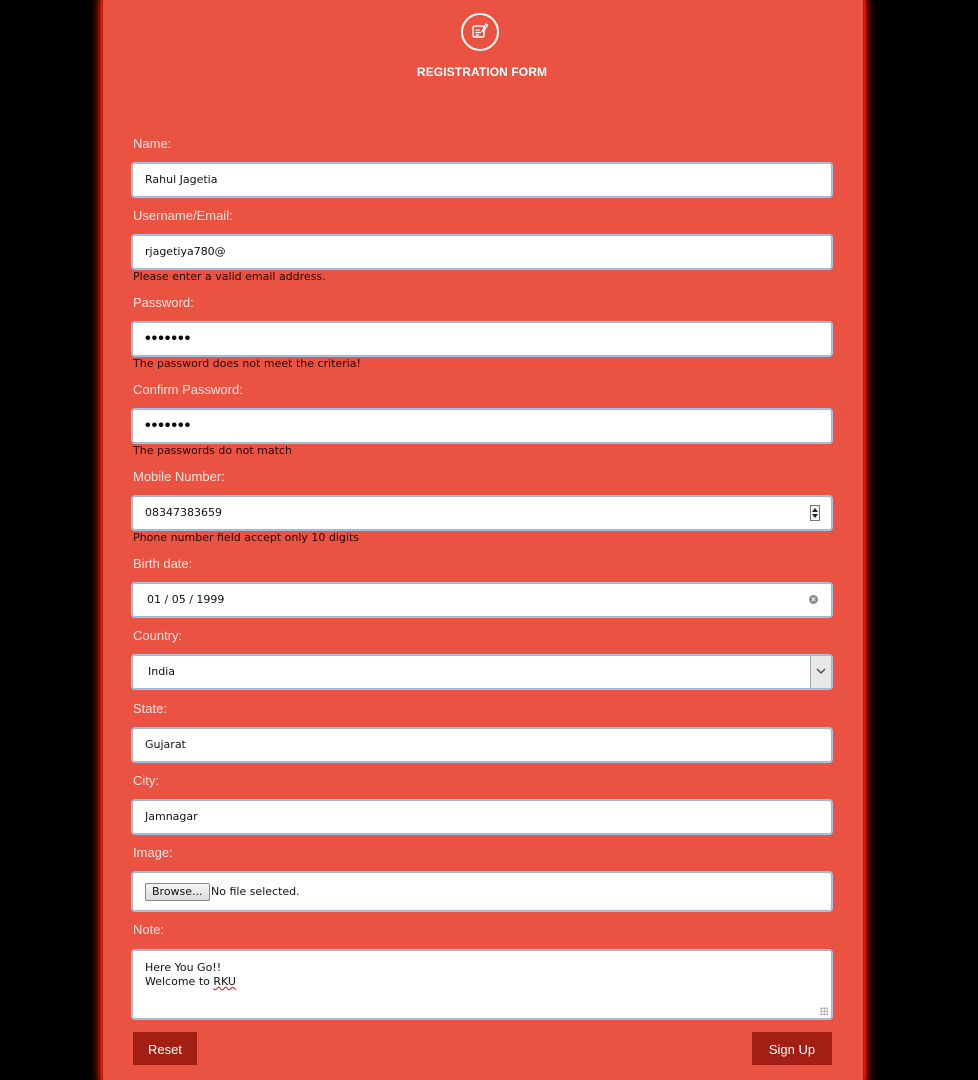  I want to click on mobile-label: Mobile Number:, so click(179, 476).